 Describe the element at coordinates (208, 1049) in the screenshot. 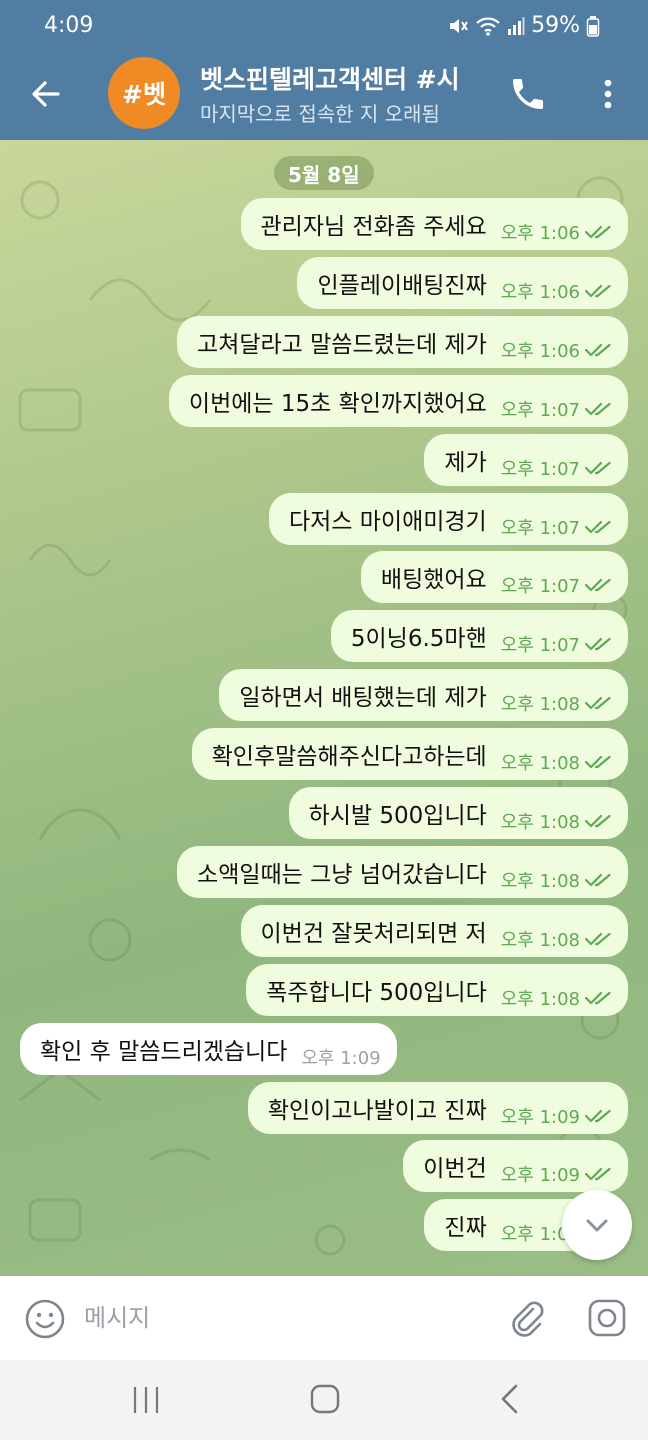

I see `incoming-message: 확인 후 말씀드리겠습니다 오후 1:09` at that location.